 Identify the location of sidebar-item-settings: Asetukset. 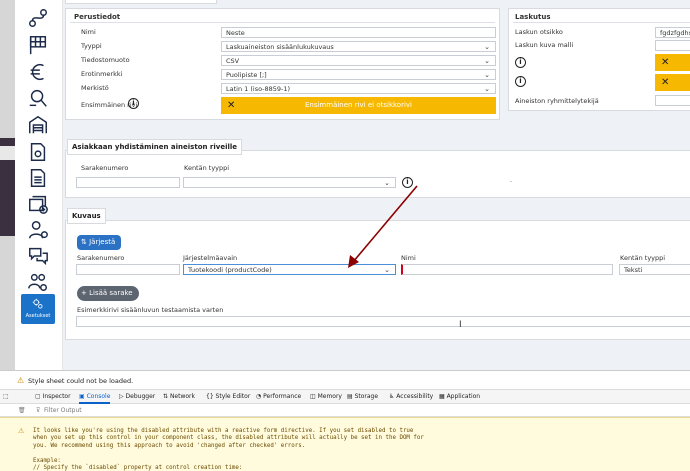
(38, 309).